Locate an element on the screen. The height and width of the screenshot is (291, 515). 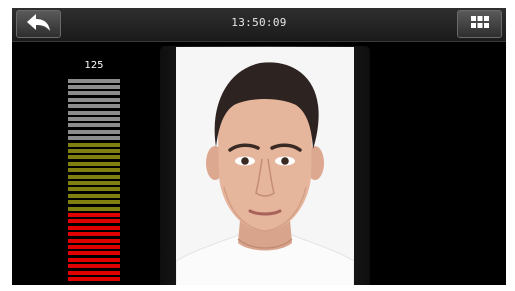
top-bar: 13:50:09 is located at coordinates (259, 25).